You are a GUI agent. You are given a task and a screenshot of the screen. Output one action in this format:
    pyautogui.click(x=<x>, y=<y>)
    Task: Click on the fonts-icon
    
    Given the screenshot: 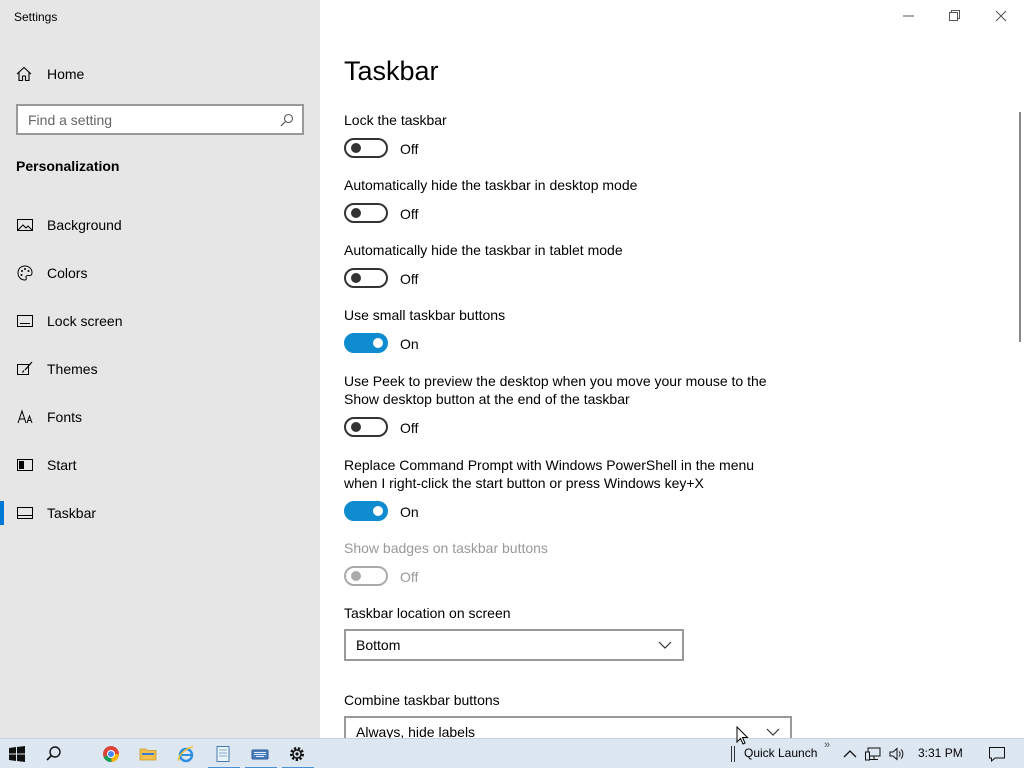 What is the action you would take?
    pyautogui.click(x=25, y=416)
    